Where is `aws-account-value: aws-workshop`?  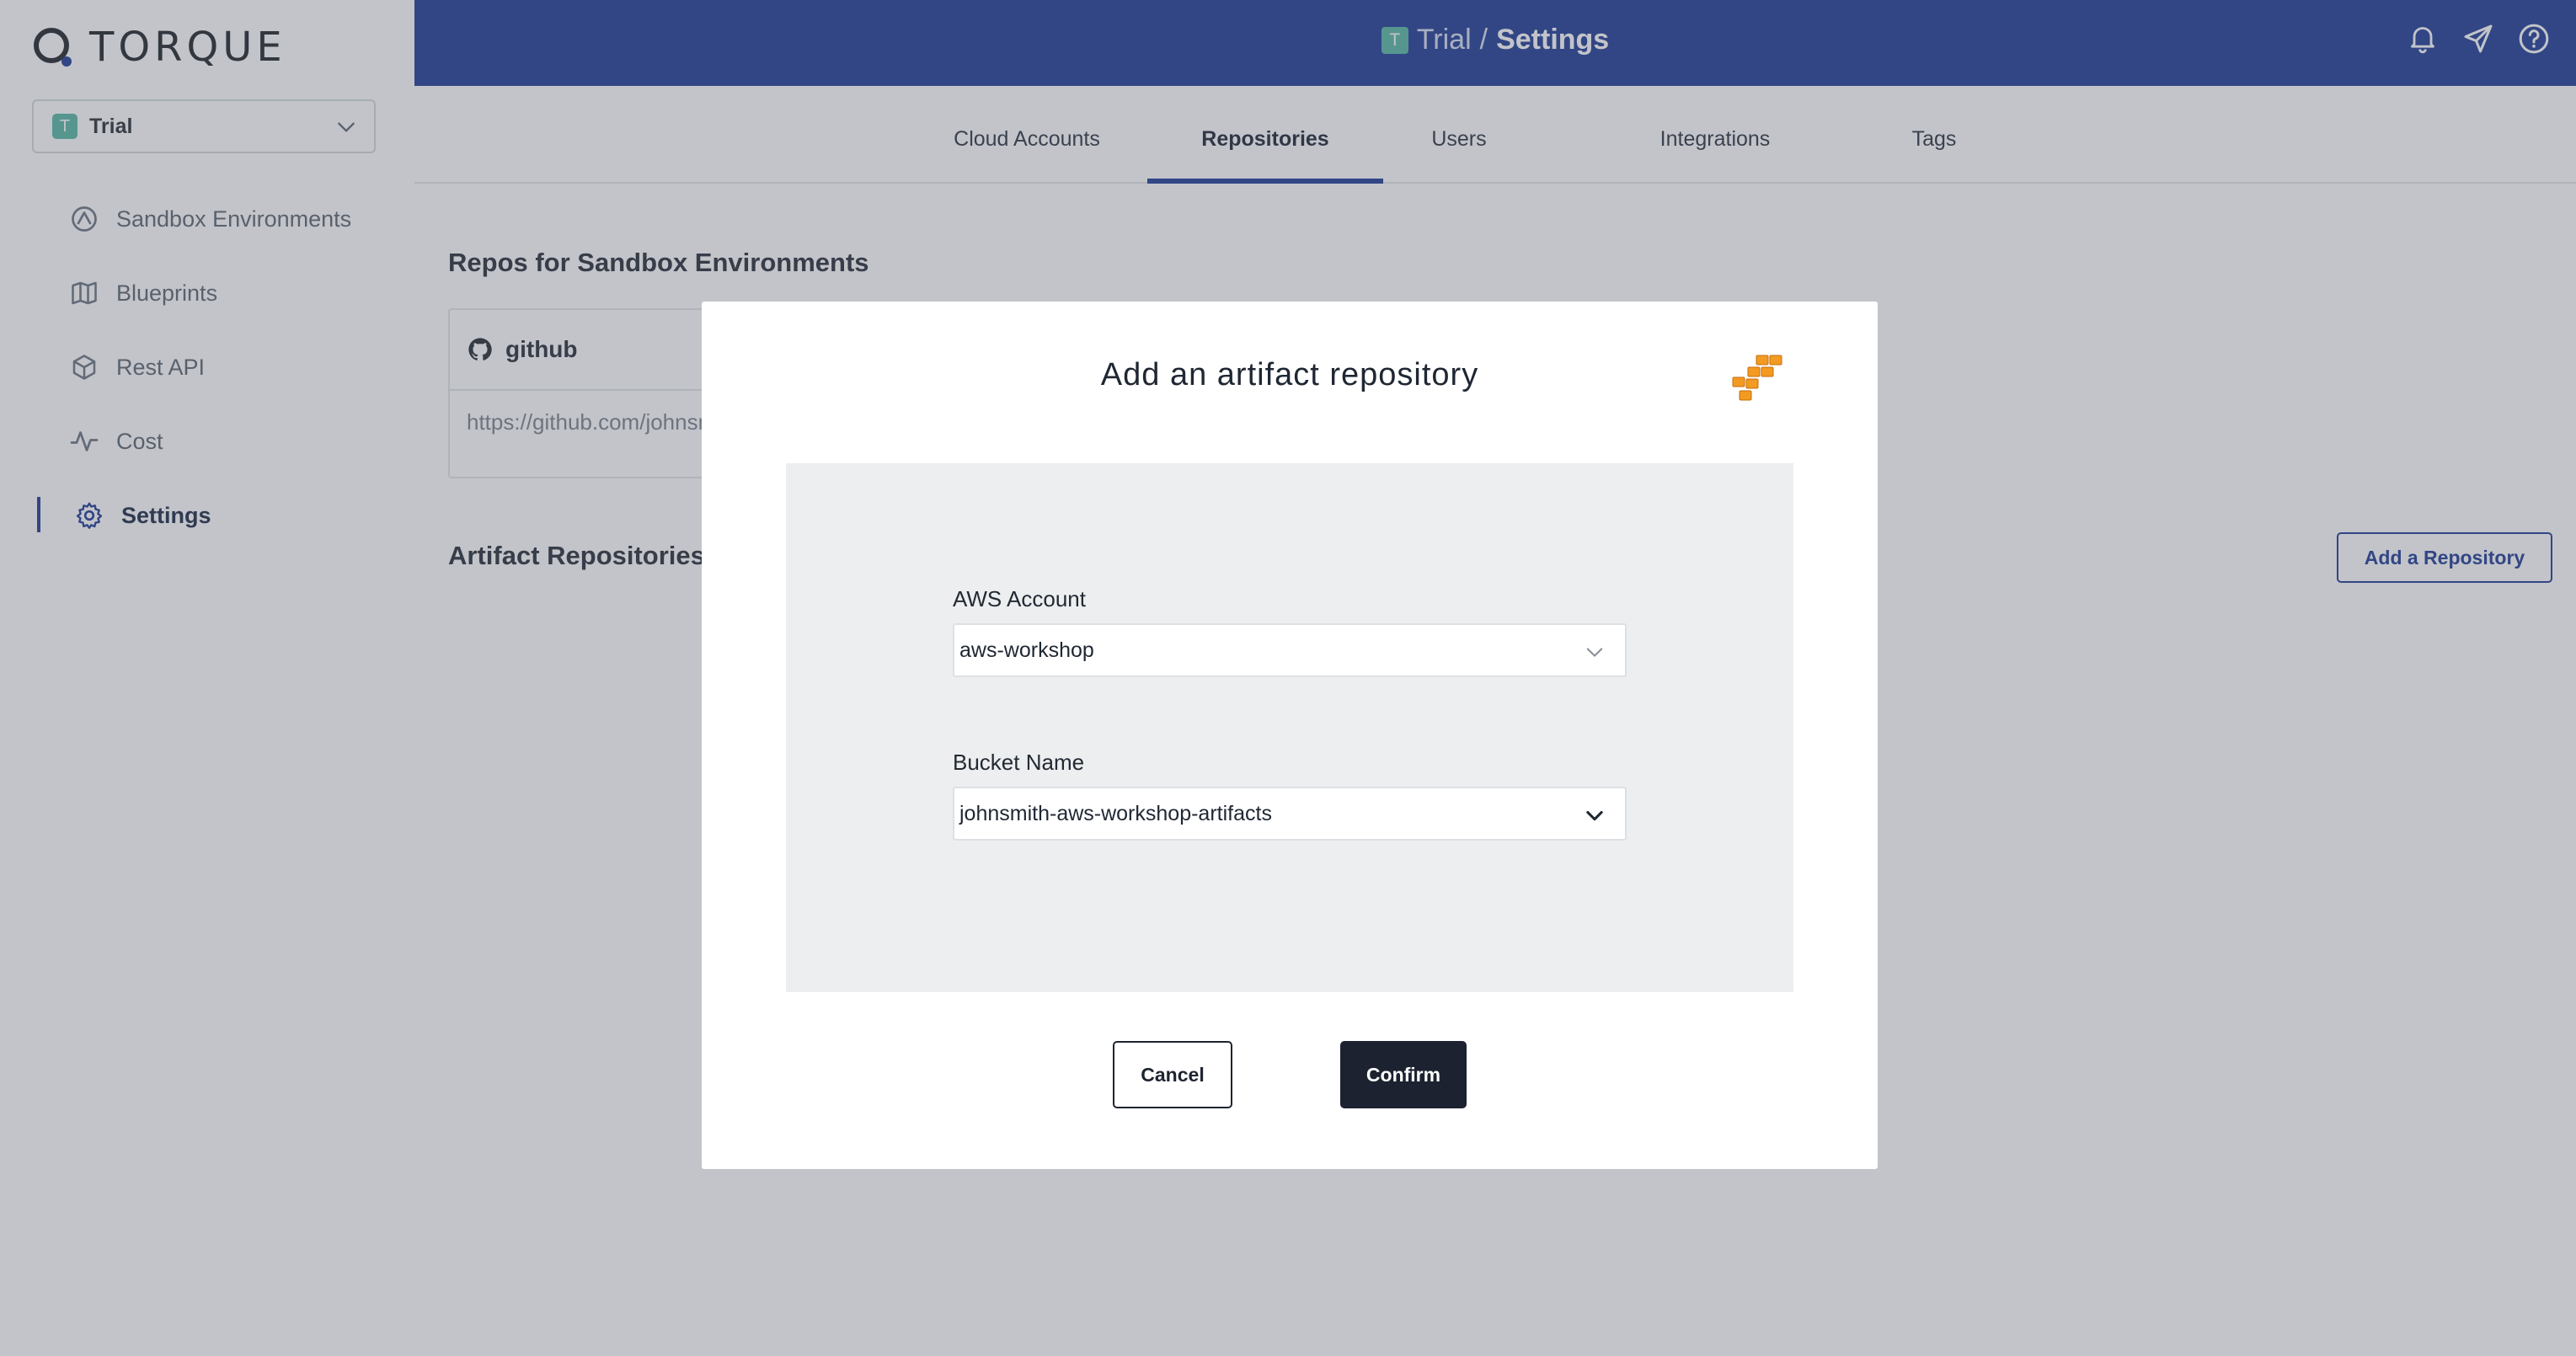
aws-account-value: aws-workshop is located at coordinates (1026, 650).